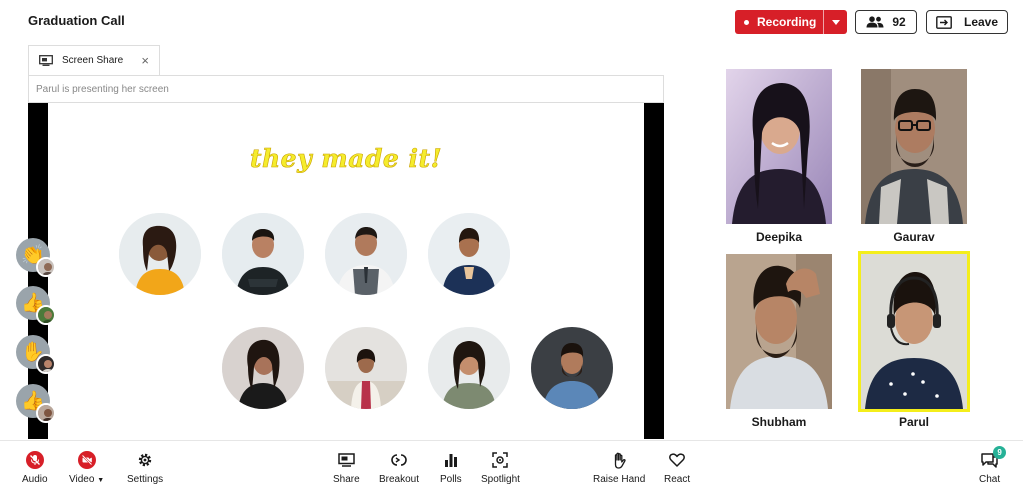 This screenshot has width=1023, height=486. Describe the element at coordinates (787, 22) in the screenshot. I see `recording-label: Recording` at that location.